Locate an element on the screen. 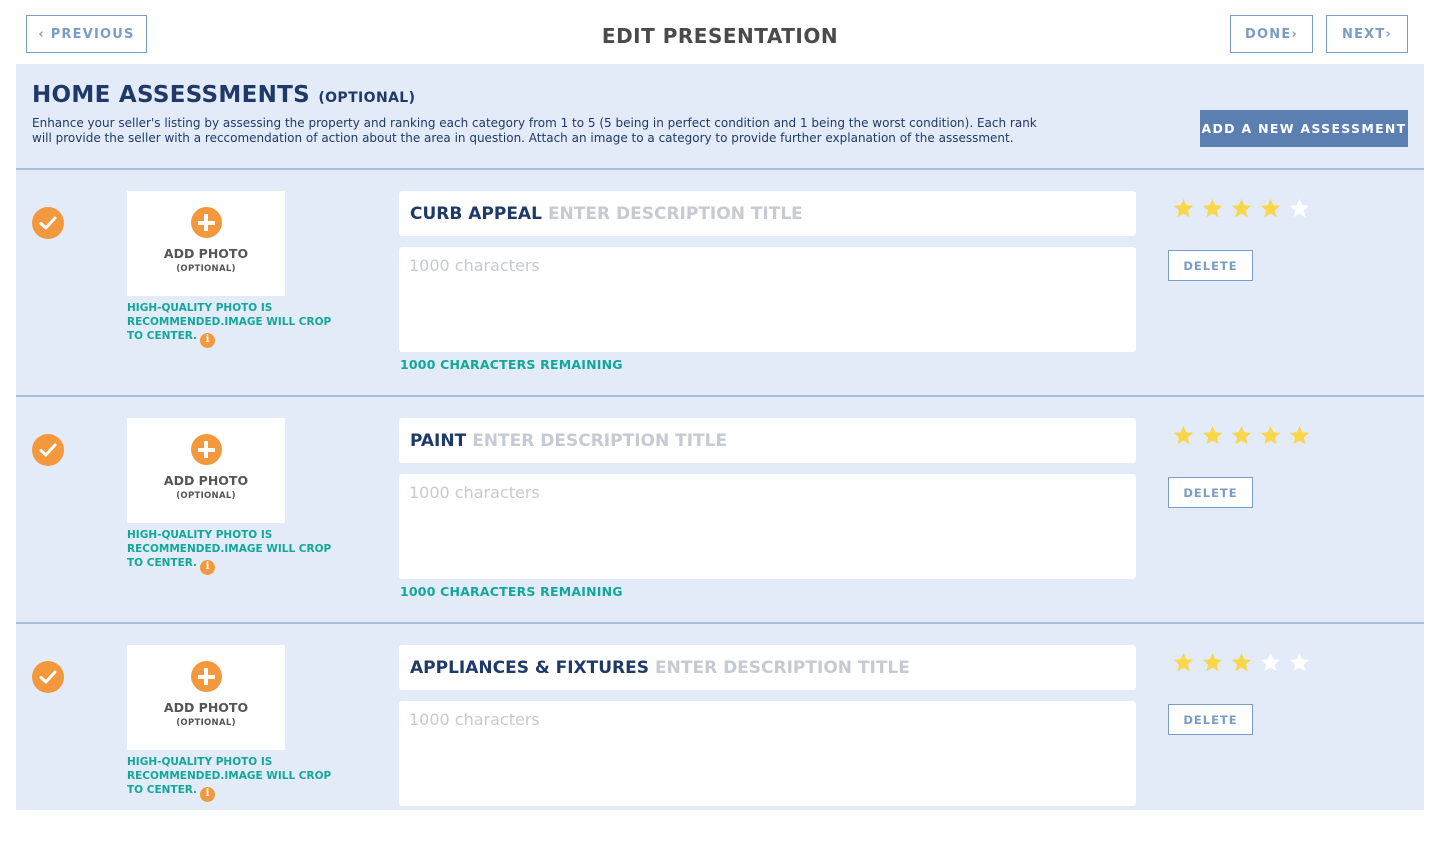 The height and width of the screenshot is (850, 1440). section-title-text: HOME ASSESSMENTS is located at coordinates (171, 95).